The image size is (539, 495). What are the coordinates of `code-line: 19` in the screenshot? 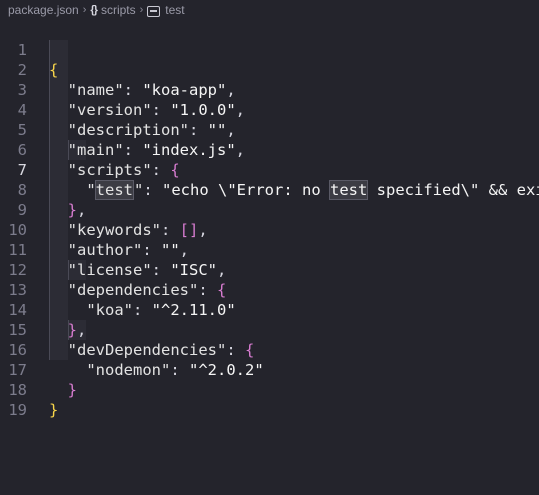 It's located at (269, 399).